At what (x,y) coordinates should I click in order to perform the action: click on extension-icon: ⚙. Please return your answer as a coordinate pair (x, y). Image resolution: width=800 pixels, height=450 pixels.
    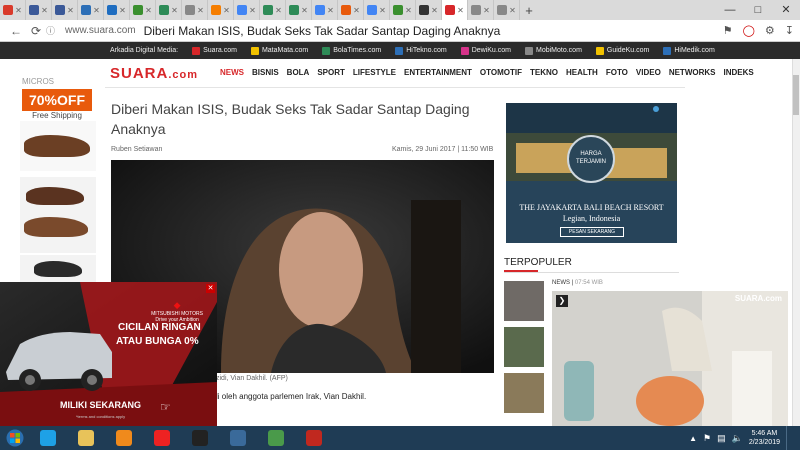
    Looking at the image, I should click on (770, 30).